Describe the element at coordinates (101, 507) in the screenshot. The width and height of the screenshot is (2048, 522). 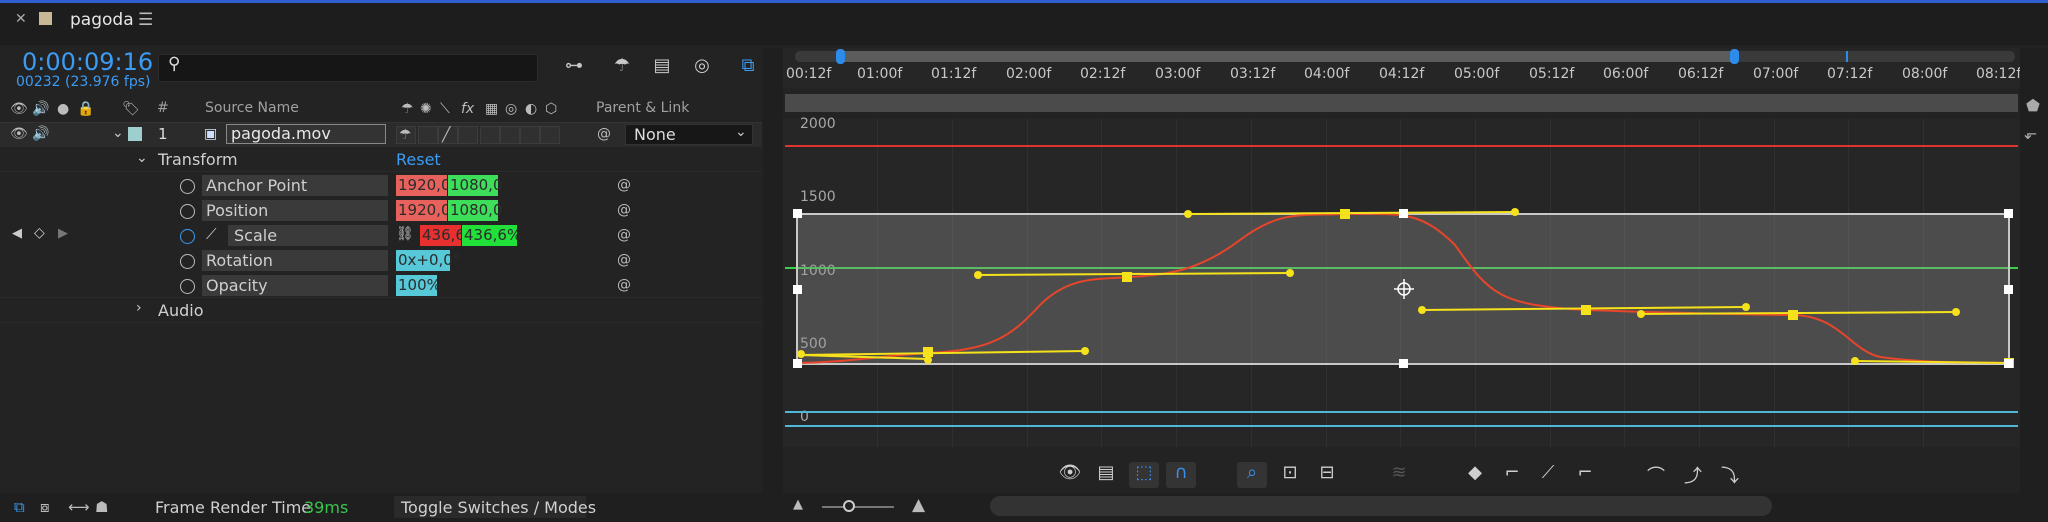
I see `render-time-icon: ☗` at that location.